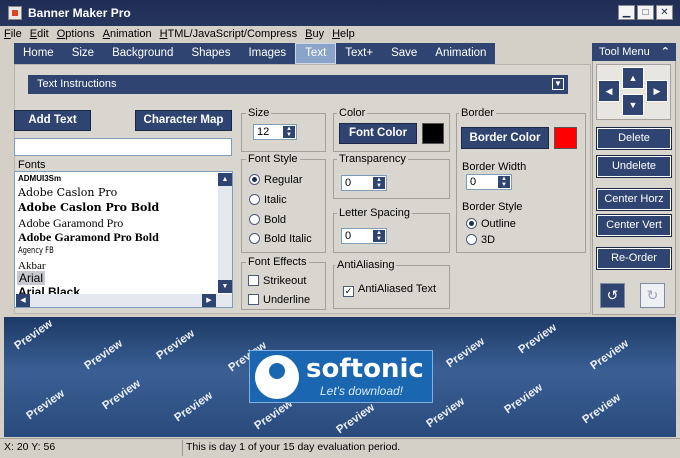 This screenshot has width=680, height=458. What do you see at coordinates (67, 192) in the screenshot?
I see `list-item: Adobe Caslon Pro` at bounding box center [67, 192].